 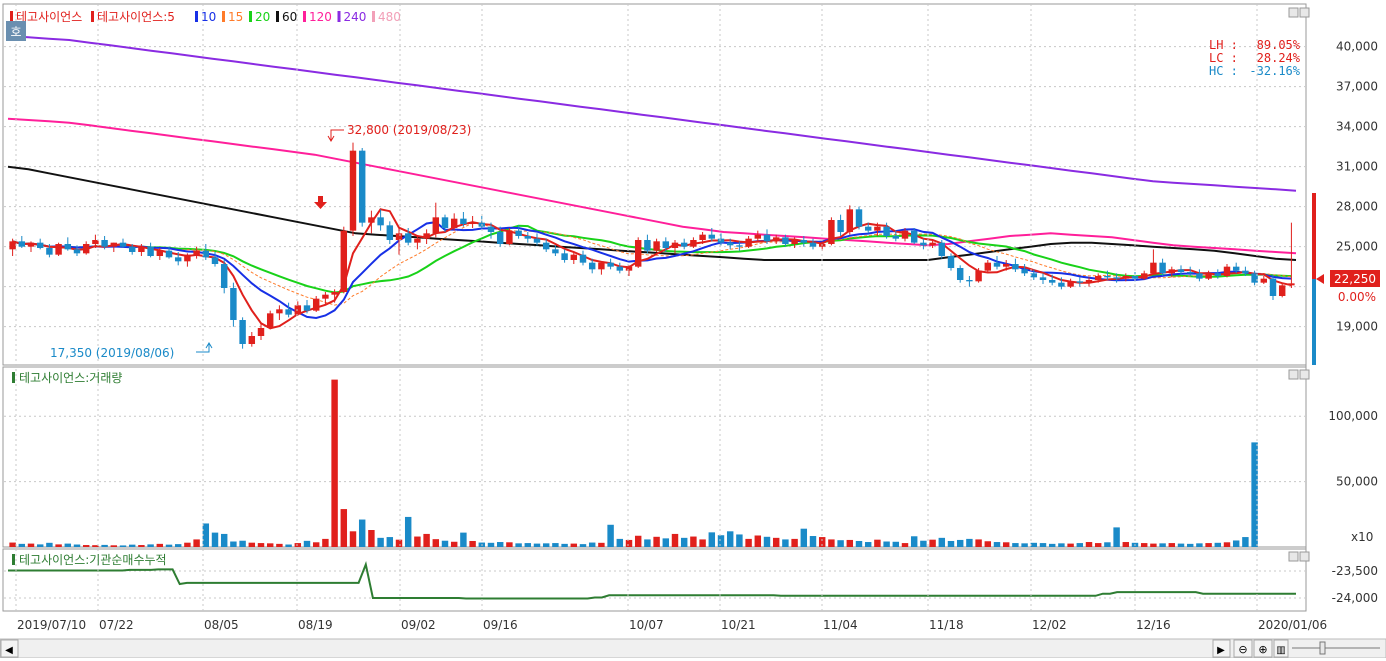 I want to click on scrollbar: ◀ ▶ ⊖ ⊕ ▥, so click(x=693, y=648).